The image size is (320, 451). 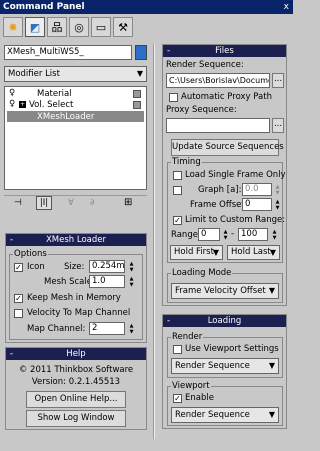 I want to click on render-mode-value: Render Sequence, so click(x=212, y=366).